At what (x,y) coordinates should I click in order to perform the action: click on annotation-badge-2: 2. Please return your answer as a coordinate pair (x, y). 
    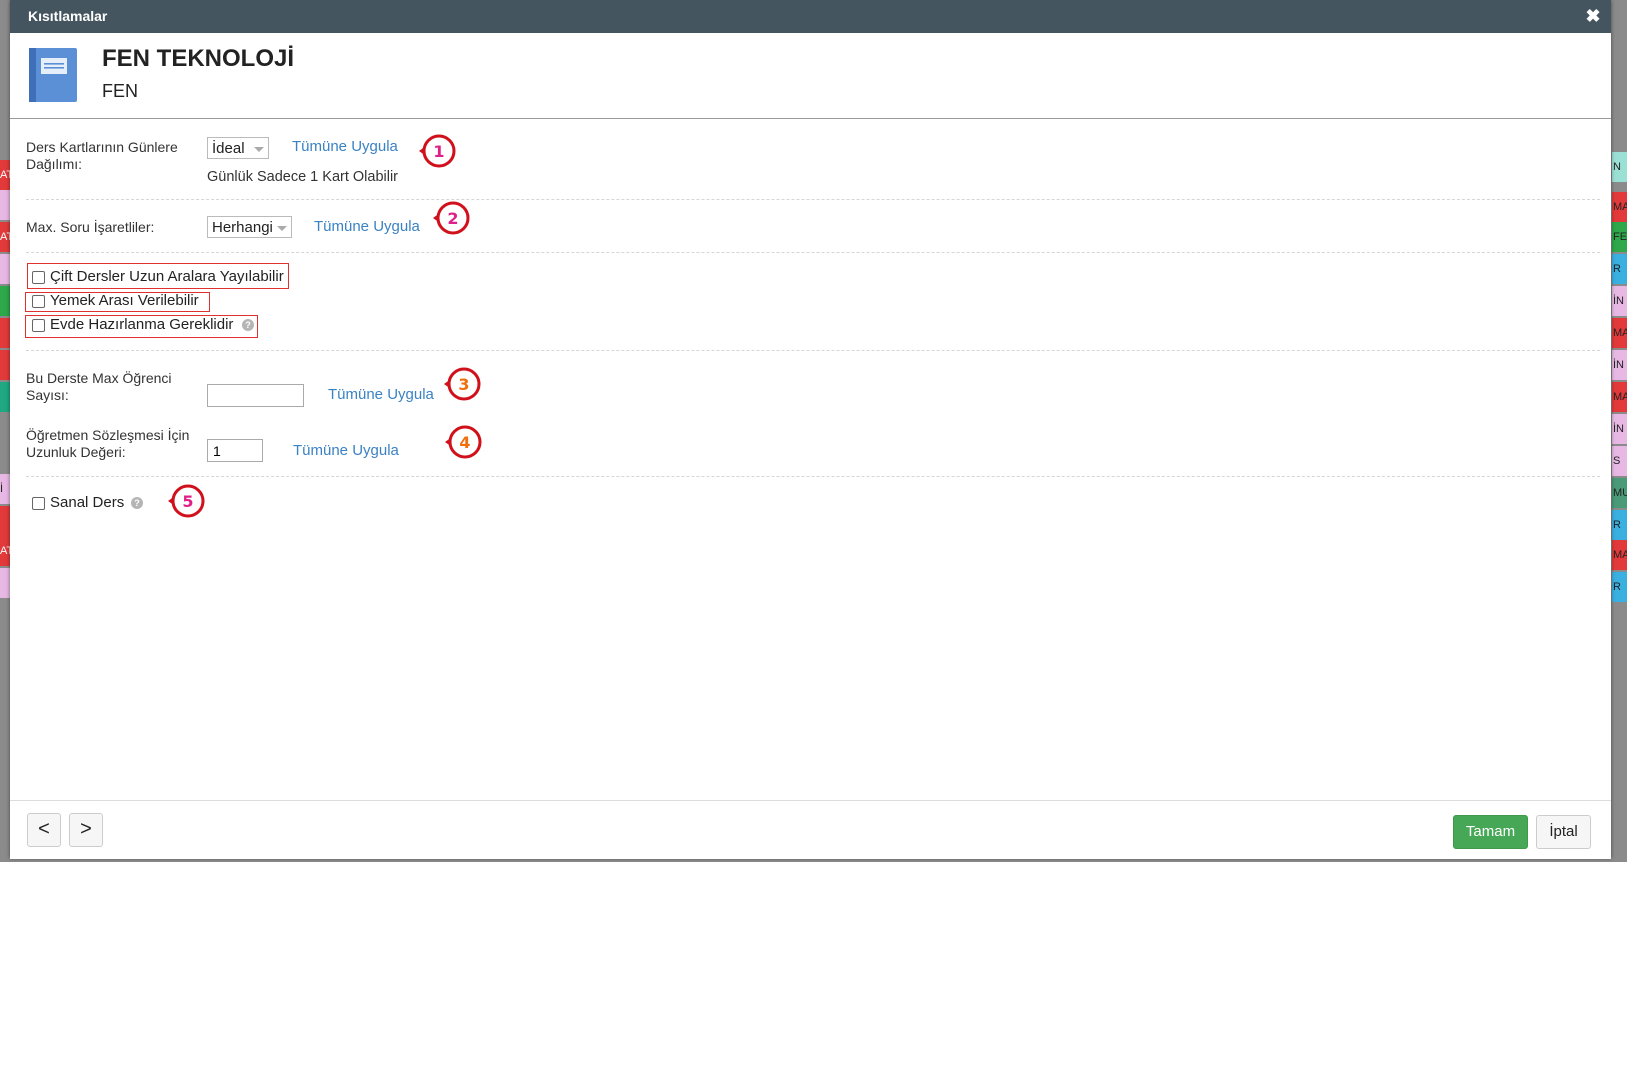
    Looking at the image, I should click on (451, 218).